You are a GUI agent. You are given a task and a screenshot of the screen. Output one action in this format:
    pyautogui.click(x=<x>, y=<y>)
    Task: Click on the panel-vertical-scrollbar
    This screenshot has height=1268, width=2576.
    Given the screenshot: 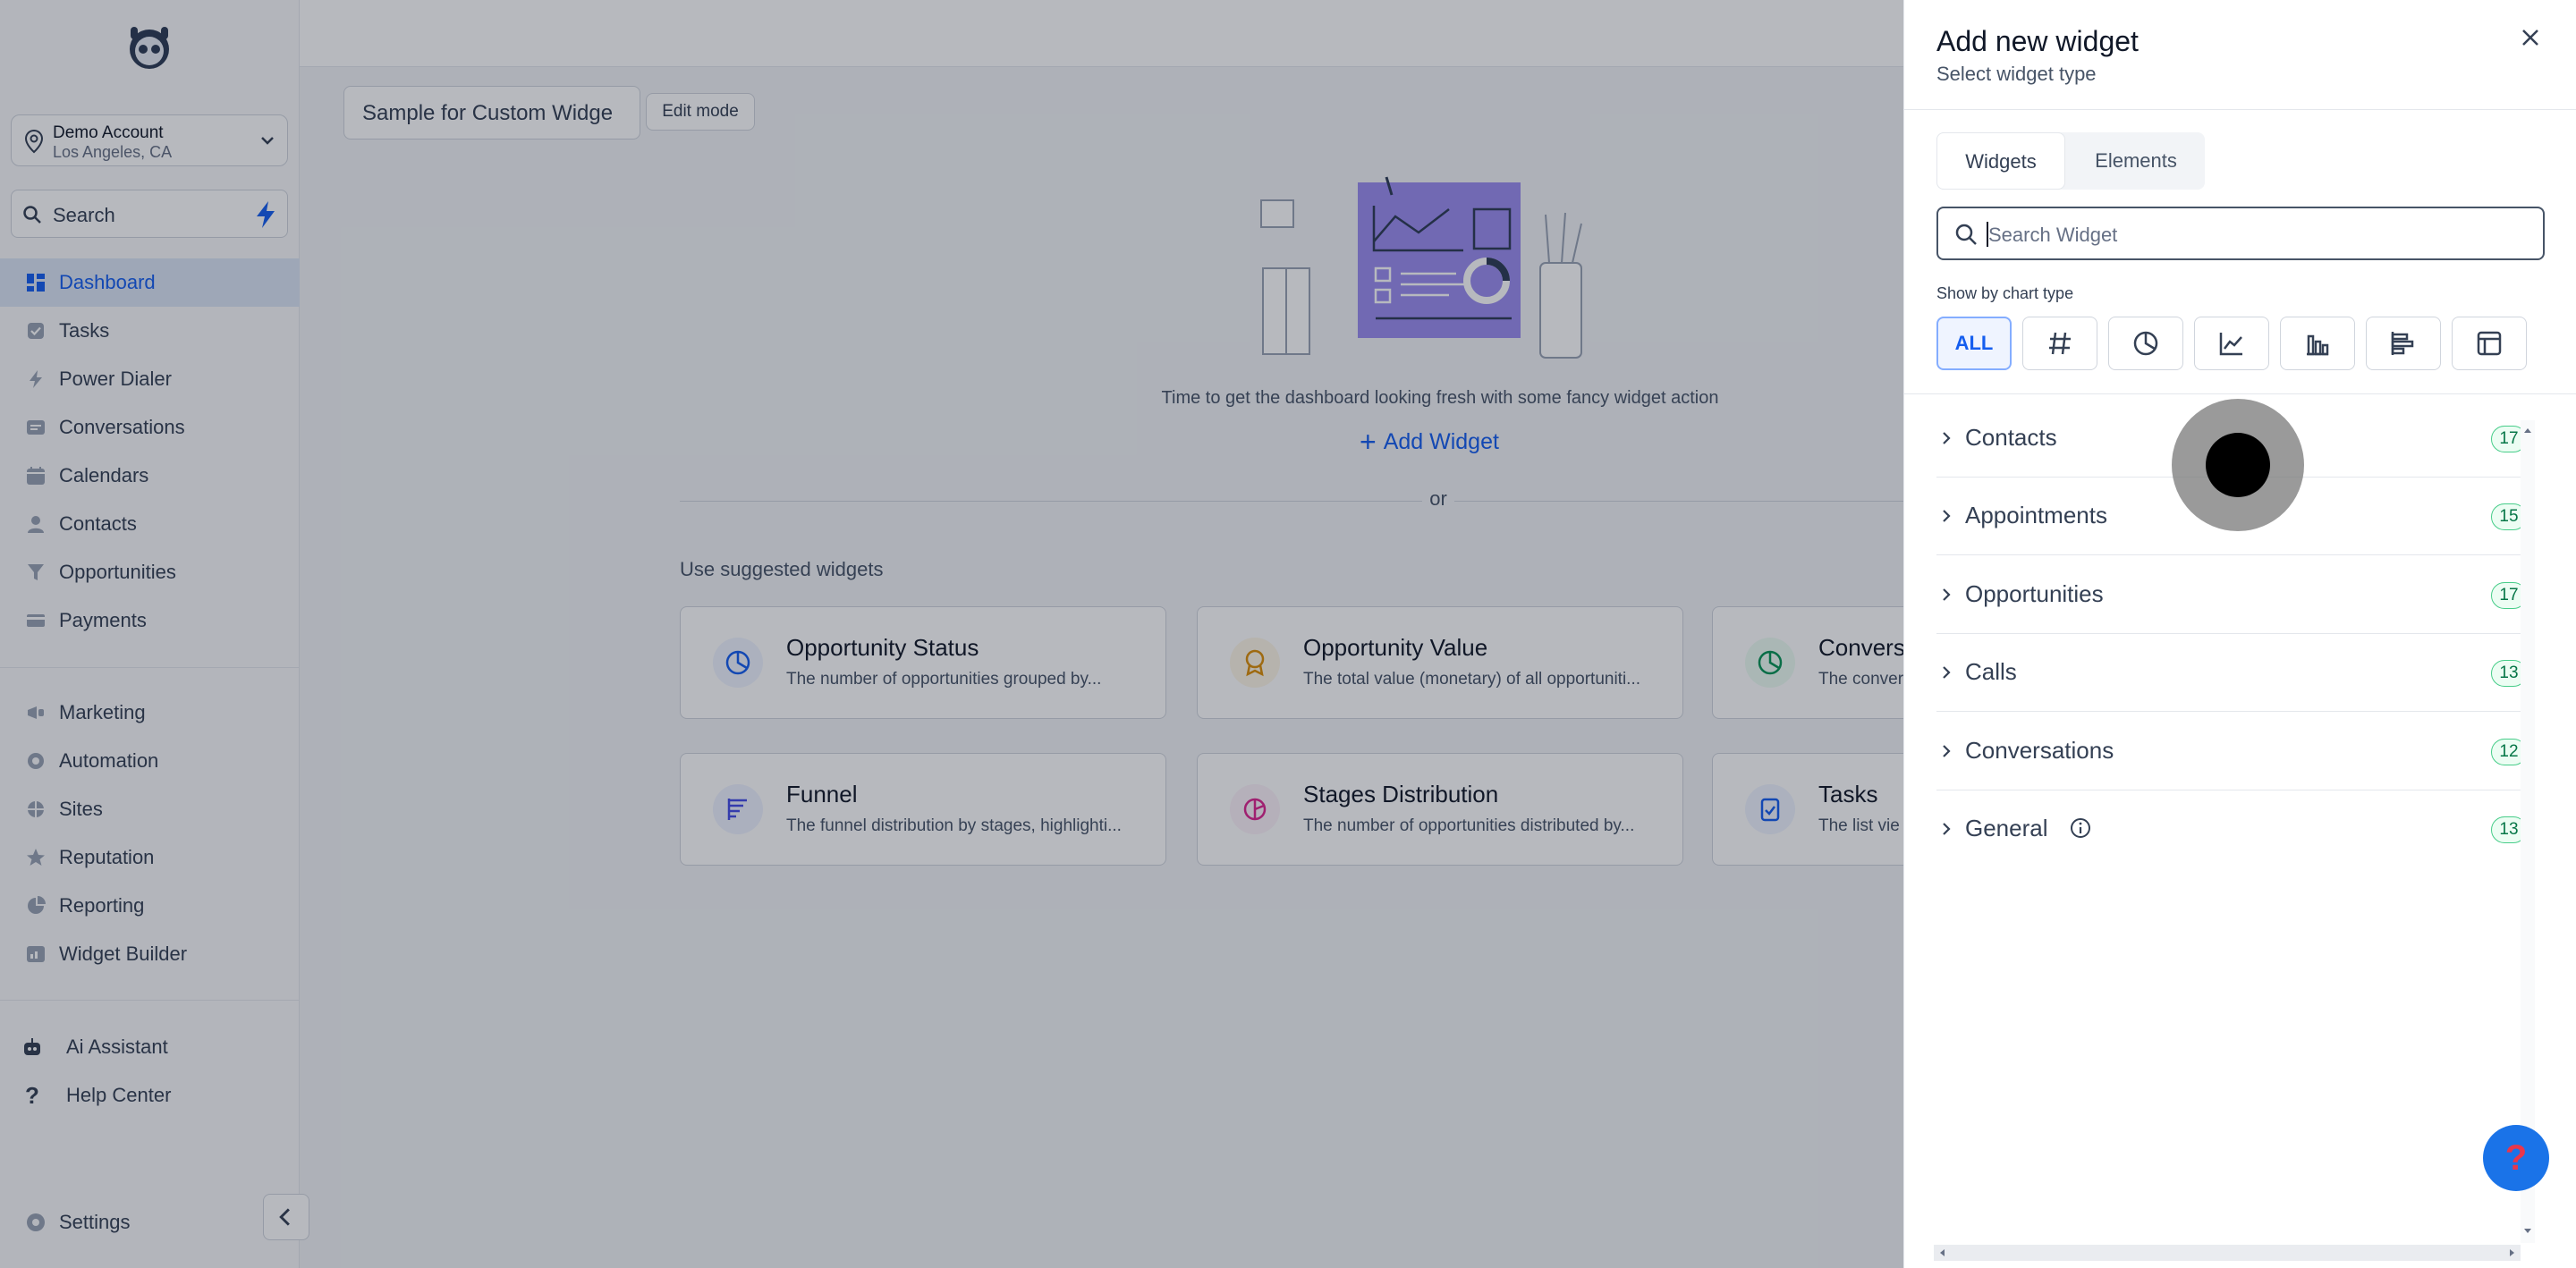 What is the action you would take?
    pyautogui.click(x=2528, y=831)
    